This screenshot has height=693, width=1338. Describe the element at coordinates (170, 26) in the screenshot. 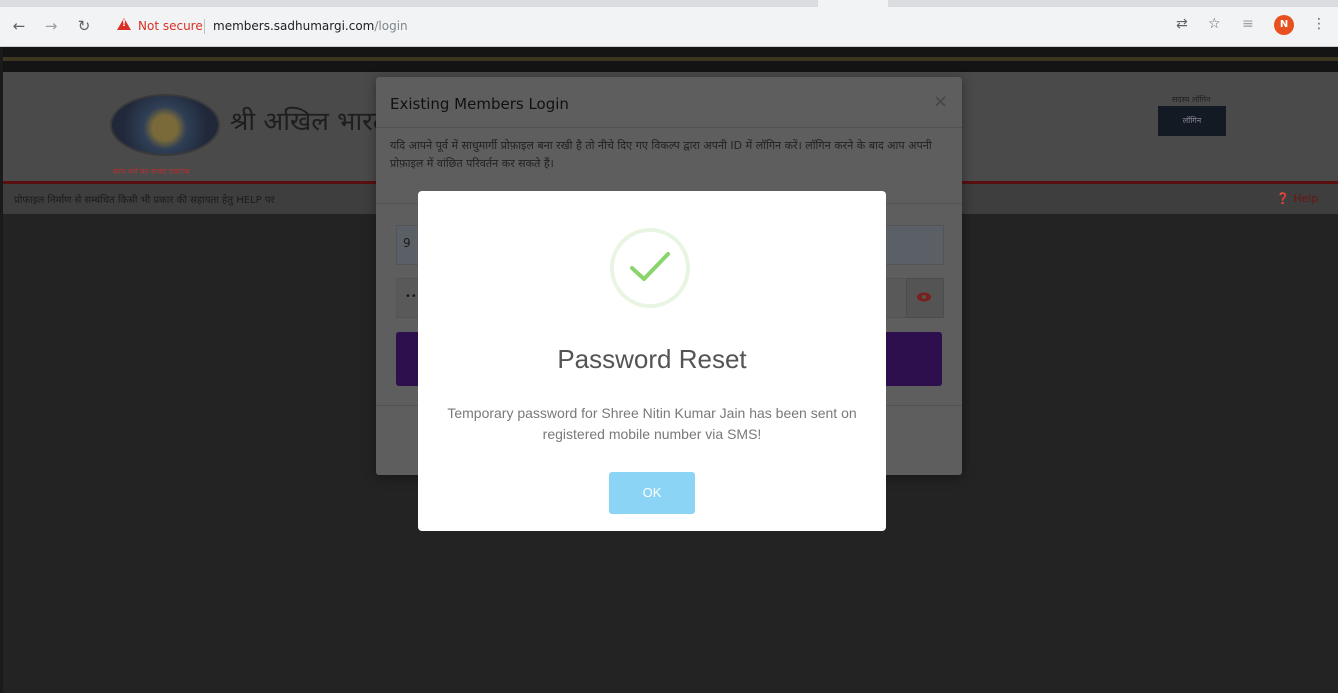

I see `security-label: Not secure` at that location.